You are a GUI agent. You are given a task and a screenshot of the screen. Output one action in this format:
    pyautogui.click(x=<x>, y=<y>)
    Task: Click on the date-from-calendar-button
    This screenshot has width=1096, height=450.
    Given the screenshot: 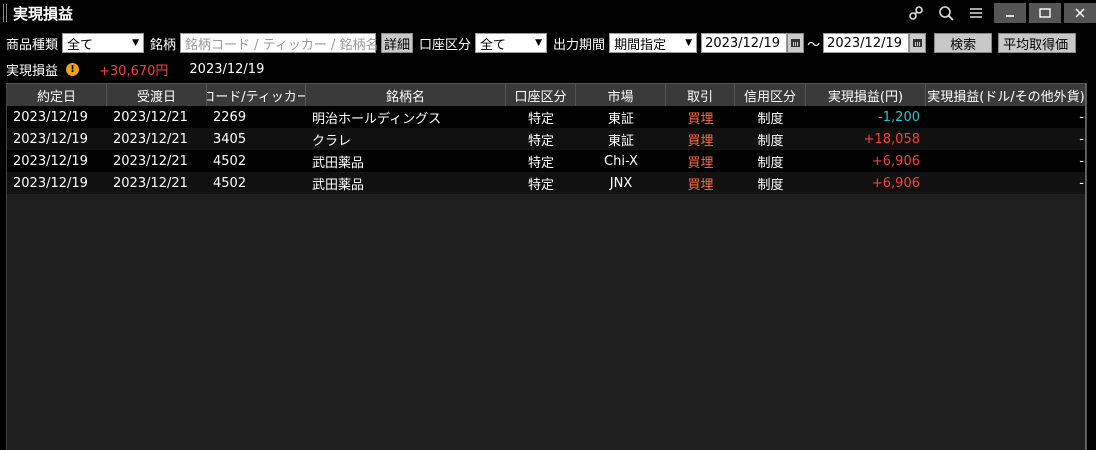 What is the action you would take?
    pyautogui.click(x=796, y=43)
    